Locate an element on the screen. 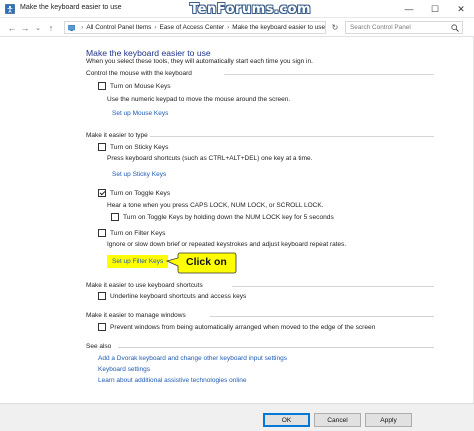  recent-locations-button: ⌄ is located at coordinates (38, 27).